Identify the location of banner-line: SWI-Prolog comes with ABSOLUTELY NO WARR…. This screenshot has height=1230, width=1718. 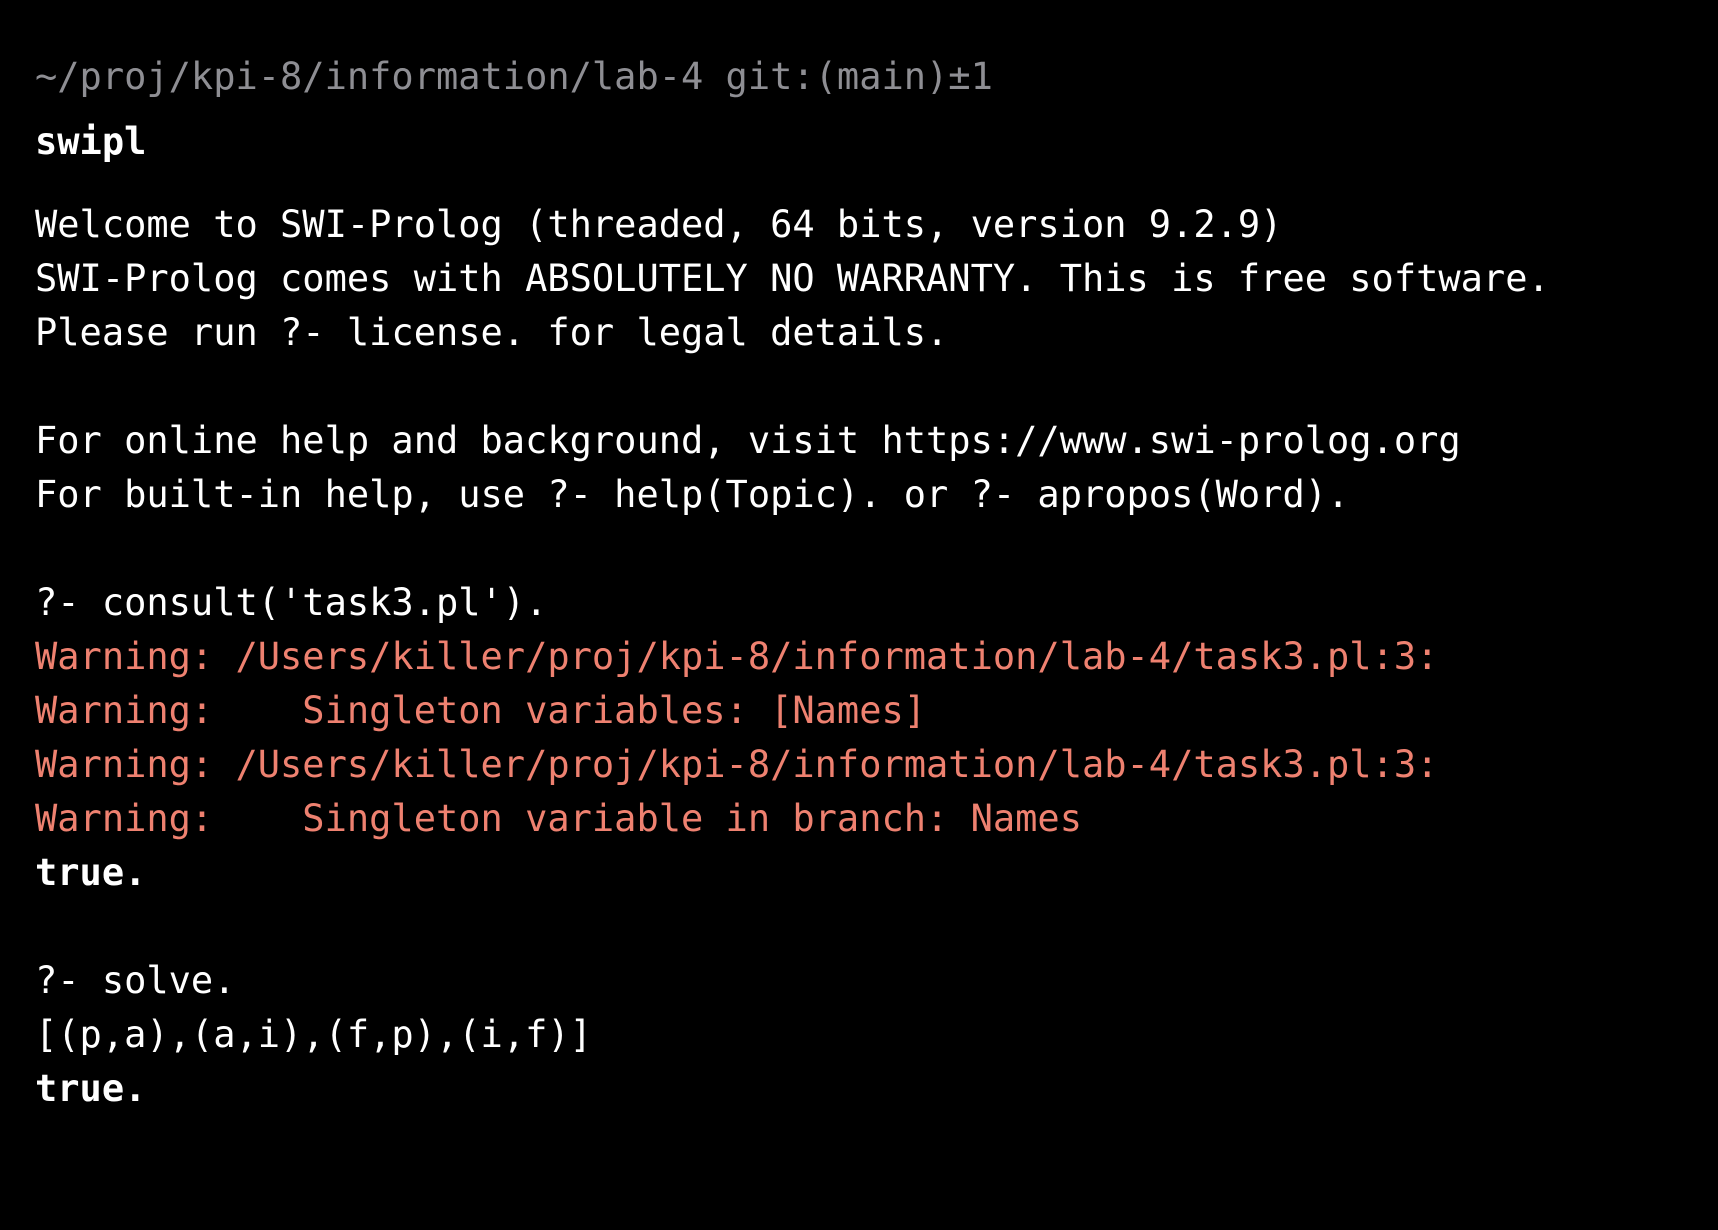
(792, 278).